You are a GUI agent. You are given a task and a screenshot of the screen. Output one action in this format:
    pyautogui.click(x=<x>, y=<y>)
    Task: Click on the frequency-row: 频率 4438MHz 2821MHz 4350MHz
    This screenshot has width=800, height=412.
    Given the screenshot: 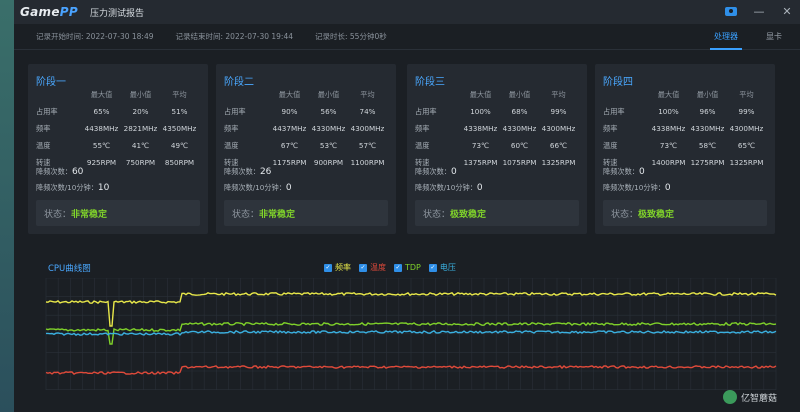 What is the action you would take?
    pyautogui.click(x=116, y=128)
    